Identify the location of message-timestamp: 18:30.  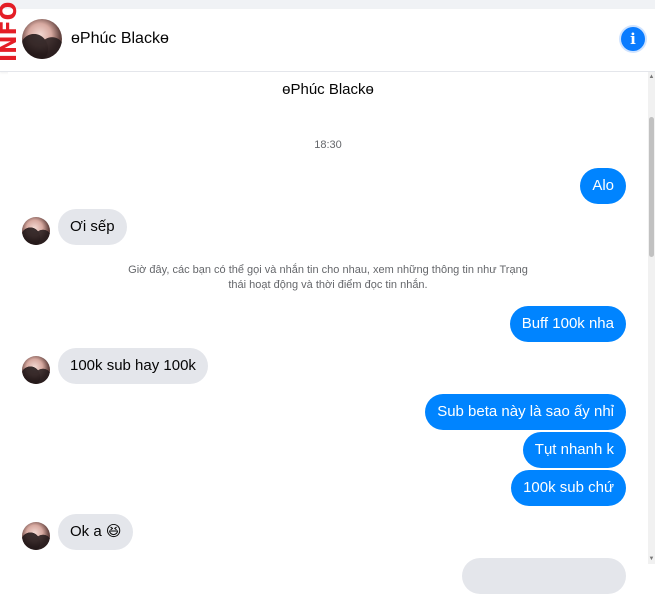
(328, 145).